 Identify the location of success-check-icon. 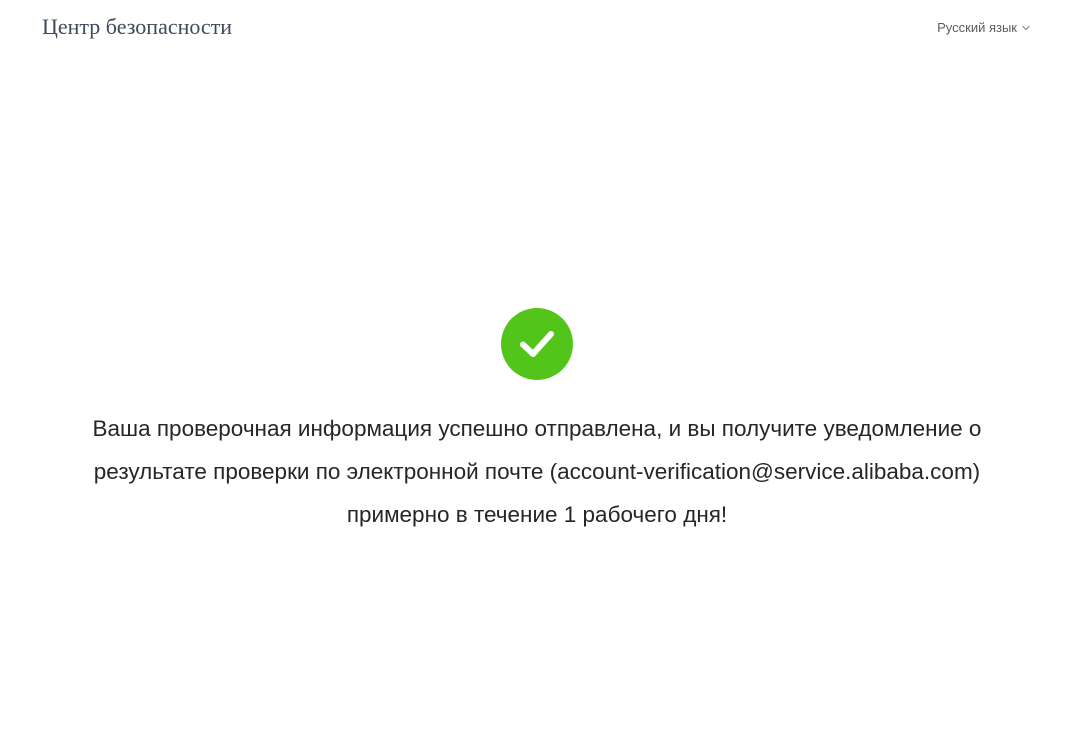
(537, 344).